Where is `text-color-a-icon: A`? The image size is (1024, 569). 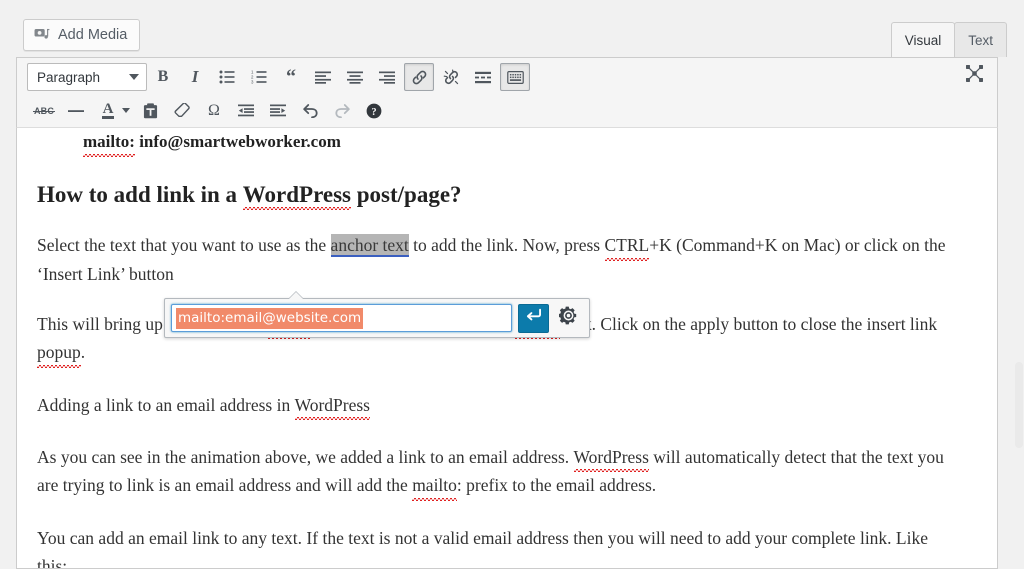
text-color-a-icon: A is located at coordinates (108, 110).